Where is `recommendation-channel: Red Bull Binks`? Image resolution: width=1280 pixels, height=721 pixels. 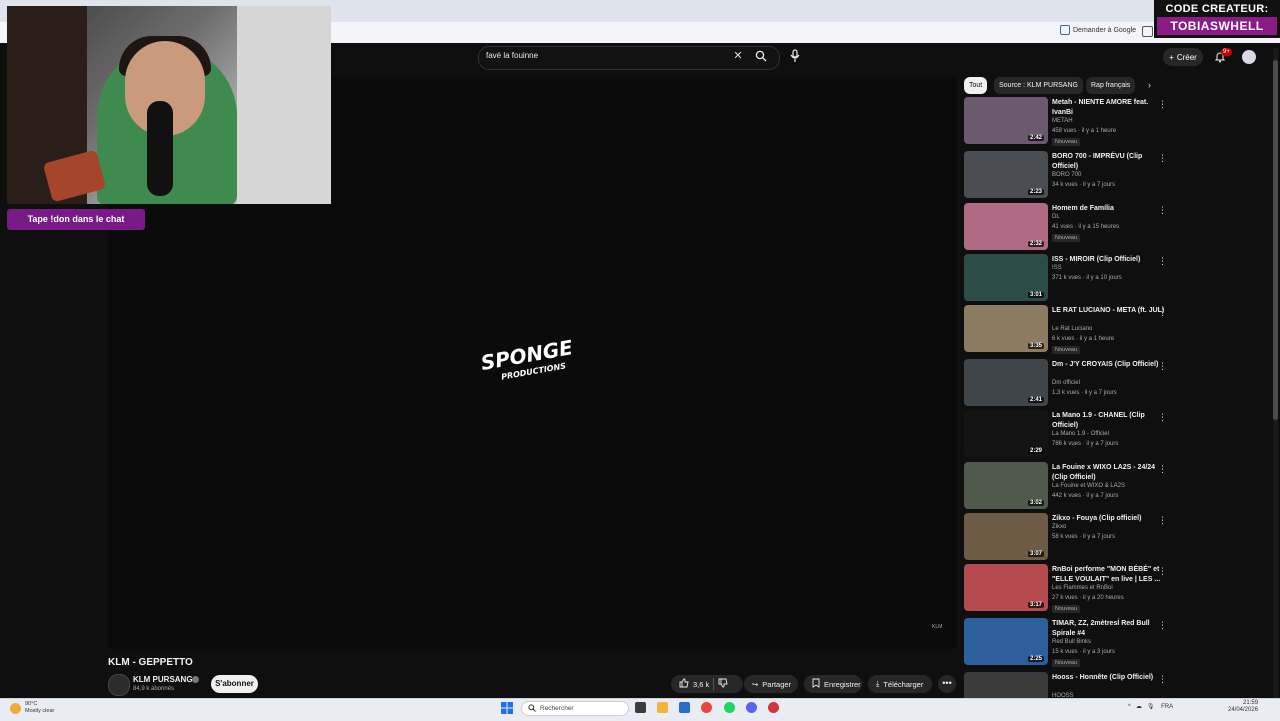
recommendation-channel: Red Bull Binks is located at coordinates (1071, 642).